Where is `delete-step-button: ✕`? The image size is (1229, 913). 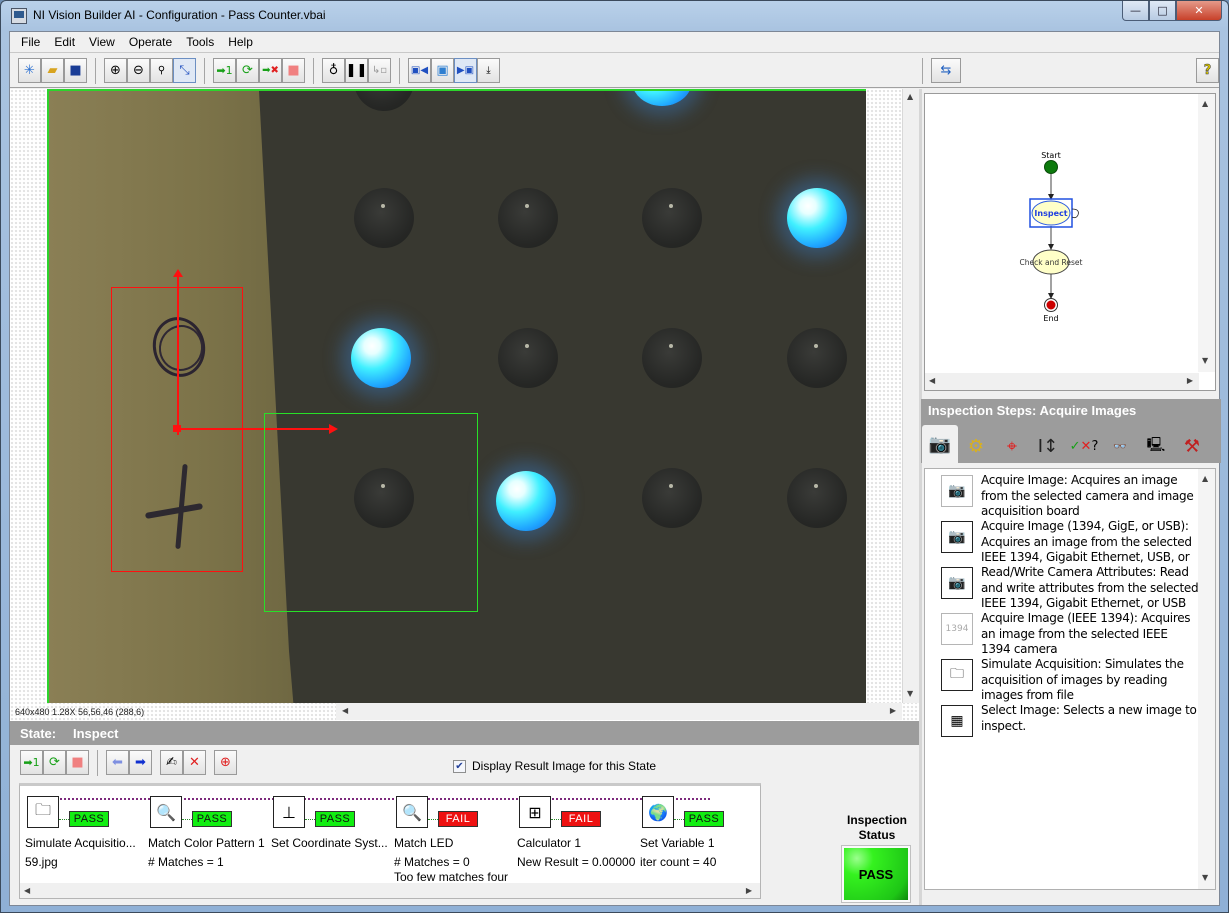 delete-step-button: ✕ is located at coordinates (194, 762).